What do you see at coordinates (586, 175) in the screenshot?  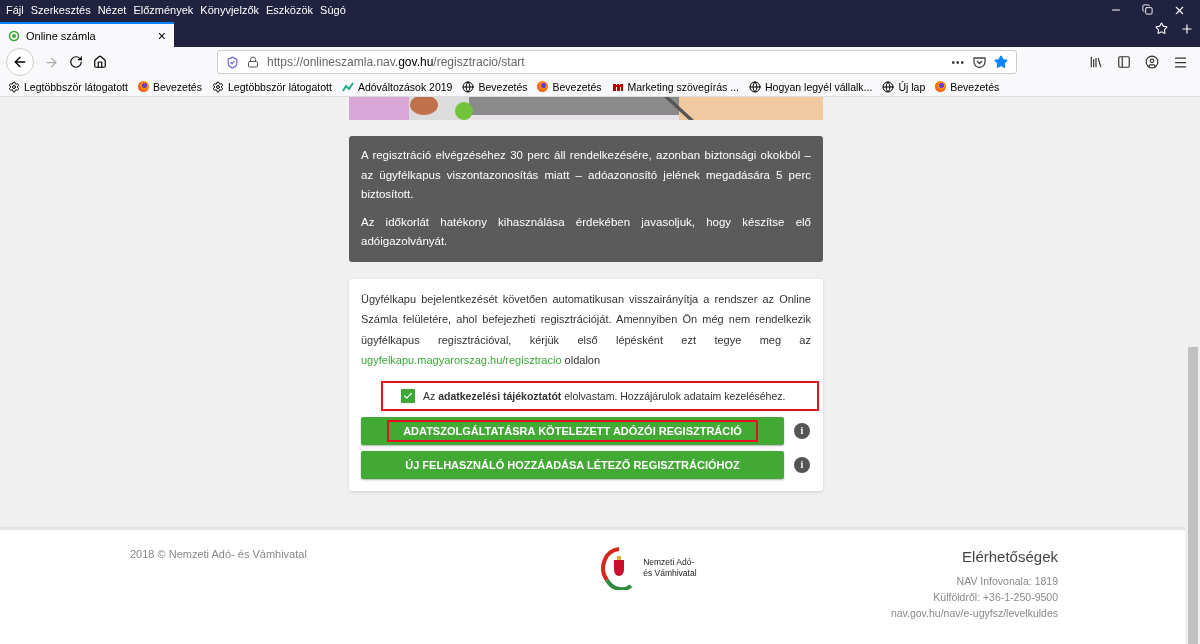 I see `notice-text: A regisztráció elvégzéséhez 30 perc áll rendelkezésére, azonban biztonsági okokból – az ügyfélkapus viszontazonosítás miatt – adóazonosító jelének megadására 5 perc biztosított.` at bounding box center [586, 175].